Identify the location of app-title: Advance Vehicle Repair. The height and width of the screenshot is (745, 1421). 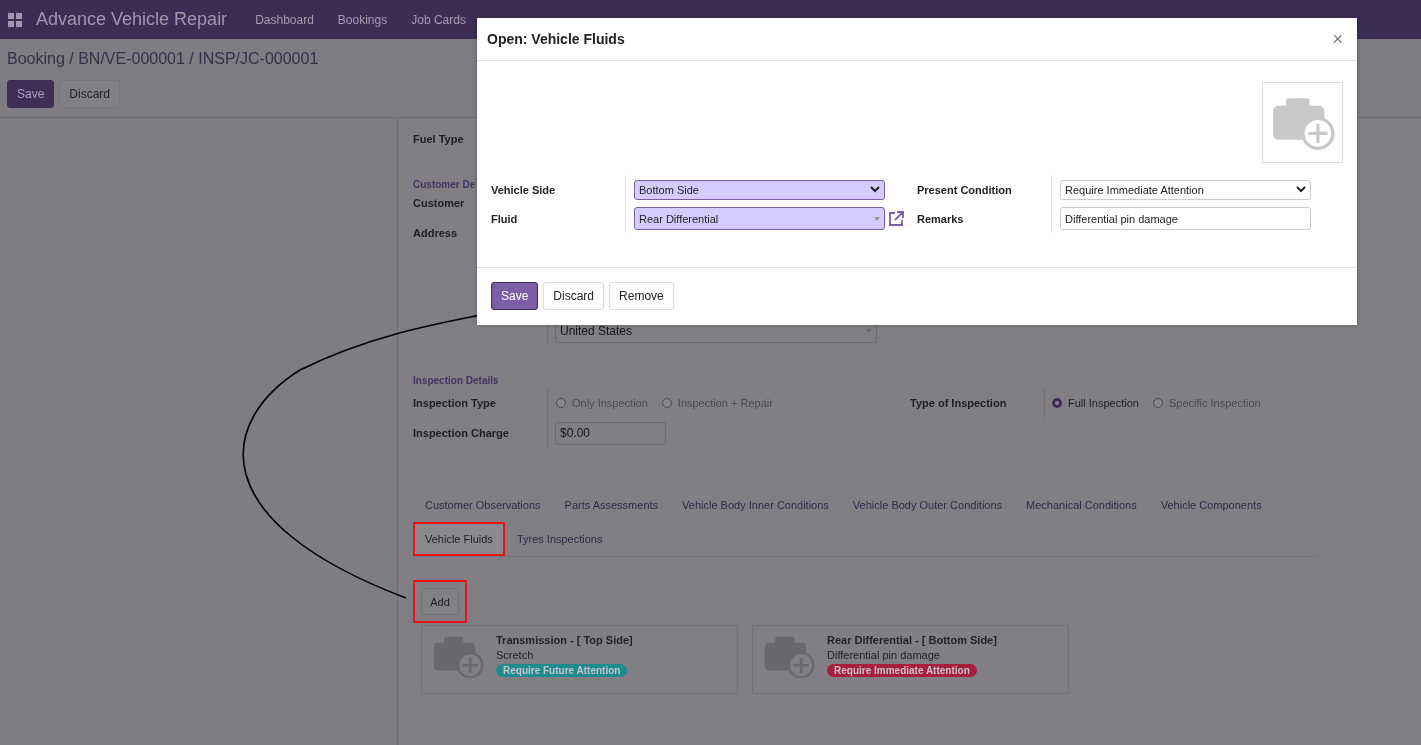
(132, 19).